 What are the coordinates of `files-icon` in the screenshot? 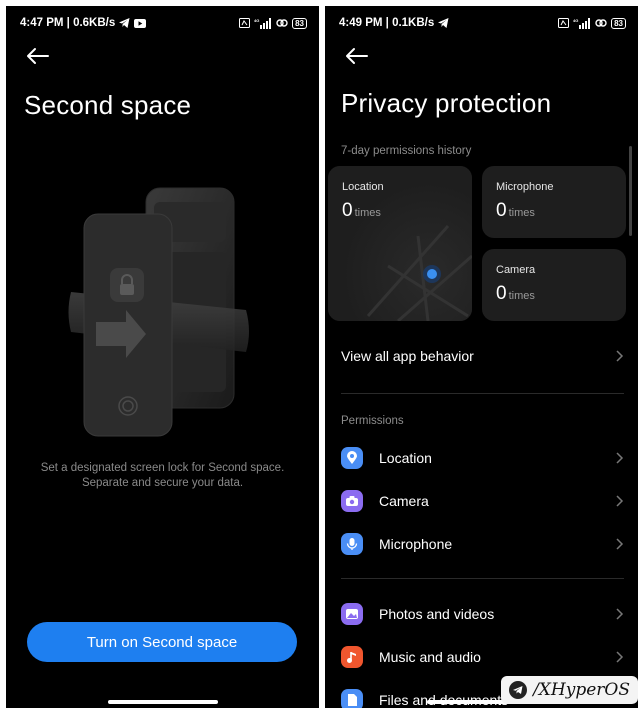 It's located at (352, 698).